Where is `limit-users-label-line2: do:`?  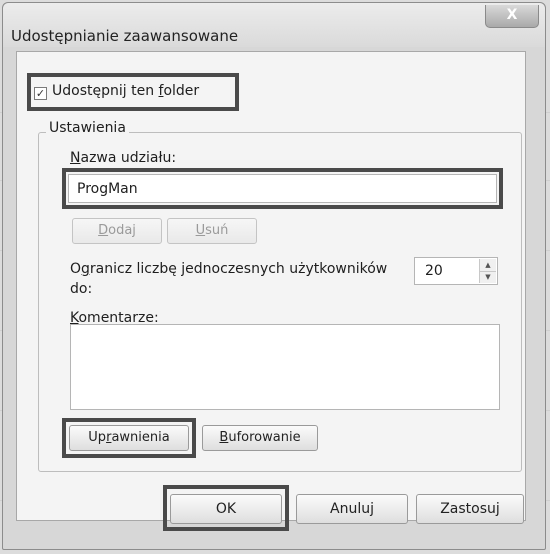
limit-users-label-line2: do: is located at coordinates (81, 289).